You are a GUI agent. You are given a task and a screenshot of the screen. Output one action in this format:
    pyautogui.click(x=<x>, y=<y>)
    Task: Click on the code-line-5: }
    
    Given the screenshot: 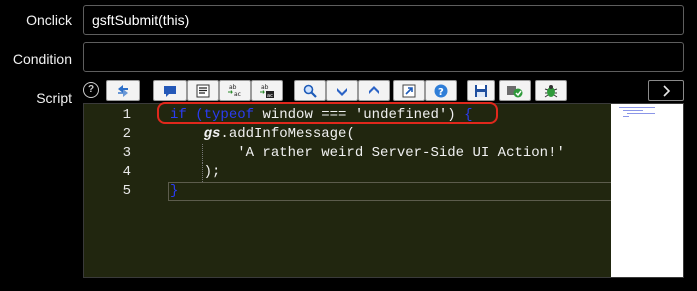 What is the action you would take?
    pyautogui.click(x=174, y=191)
    